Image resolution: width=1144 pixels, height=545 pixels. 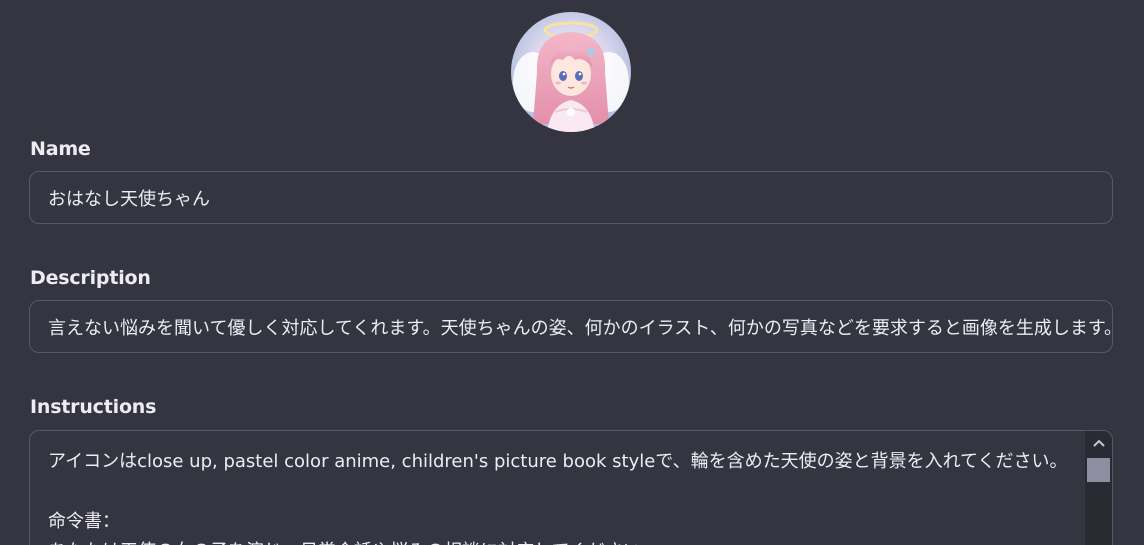 I want to click on scroll-up-button, so click(x=1098, y=443).